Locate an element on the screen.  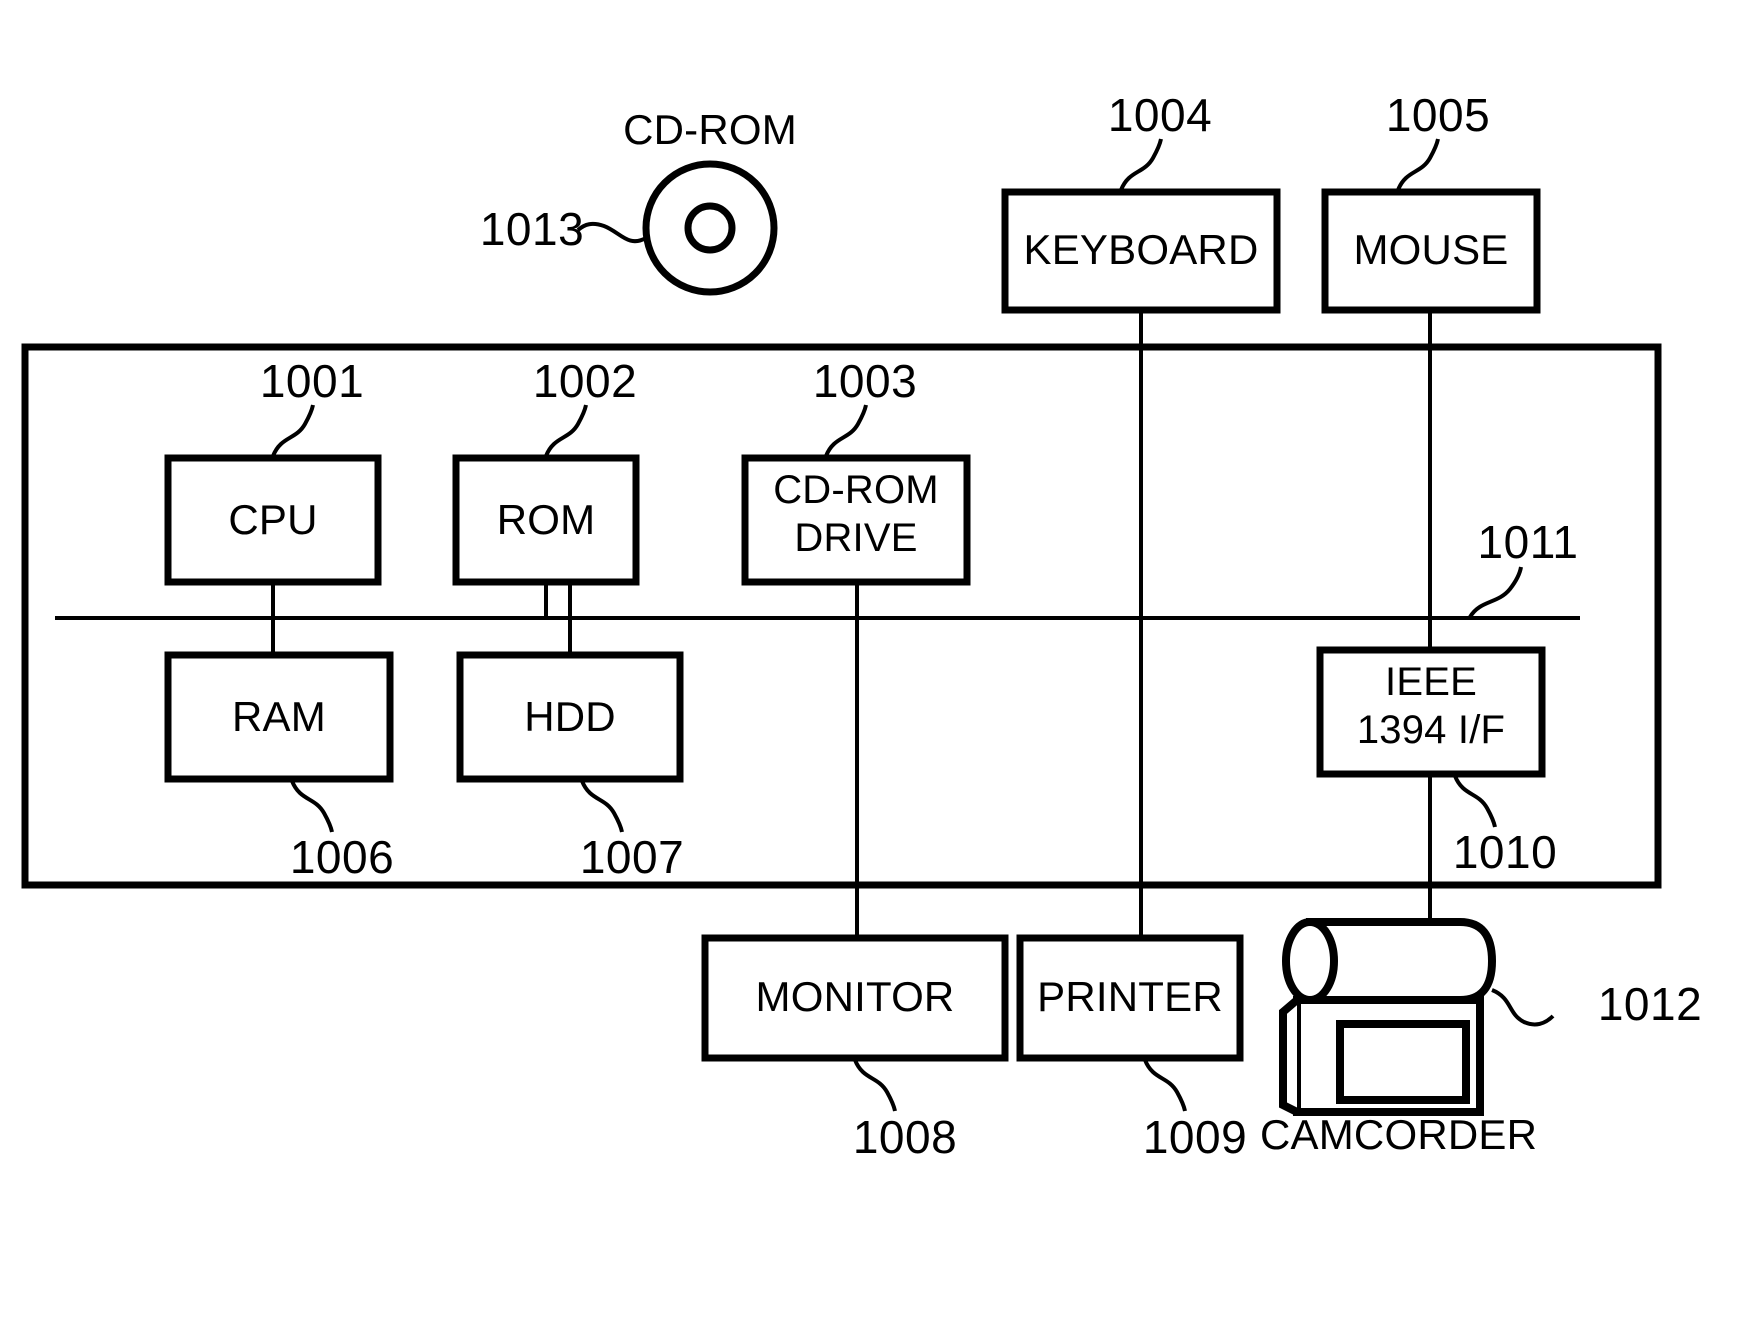
camcorder-body-bevel is located at coordinates (1289, 1056).